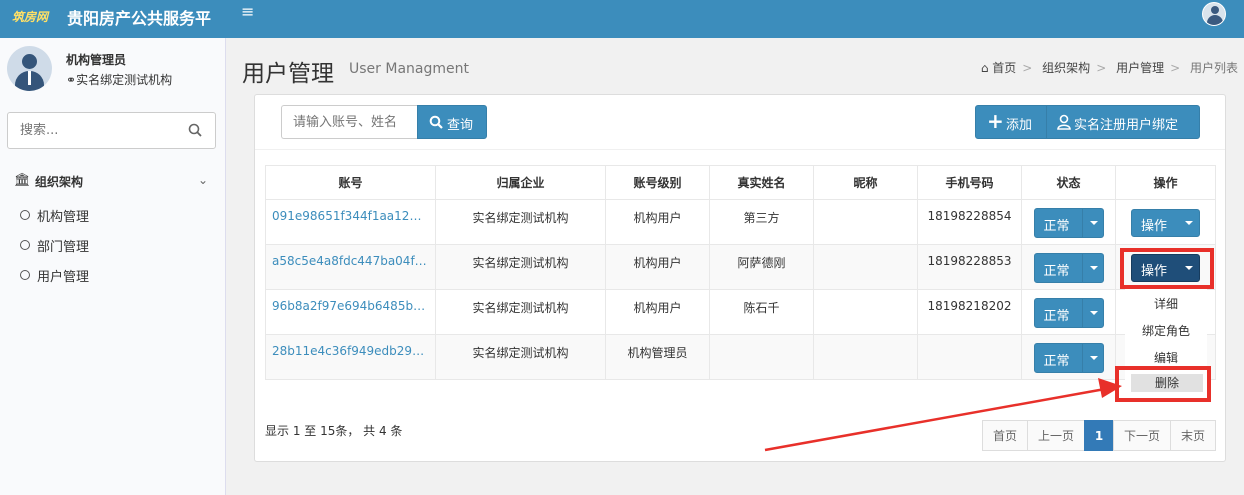 The width and height of the screenshot is (1244, 495). Describe the element at coordinates (1019, 125) in the screenshot. I see `add-button-label: 添加` at that location.